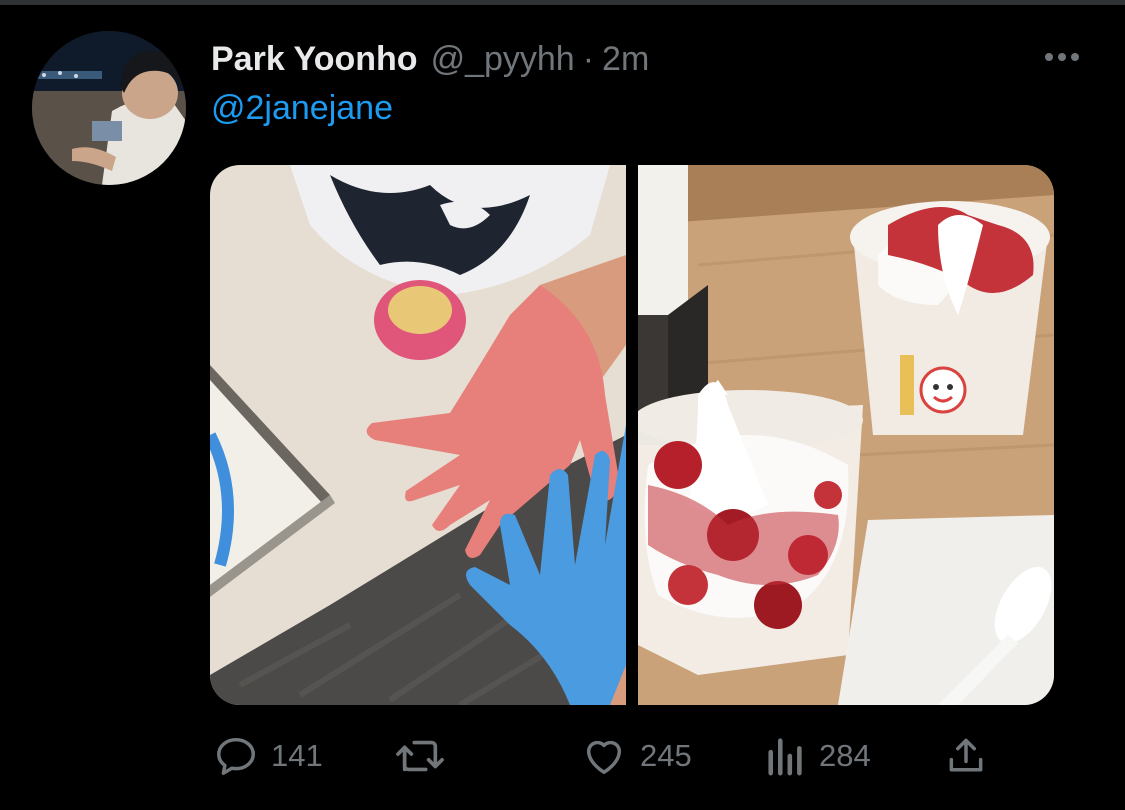 The image size is (1125, 810). I want to click on action-bar: 141 245 284, so click(605, 756).